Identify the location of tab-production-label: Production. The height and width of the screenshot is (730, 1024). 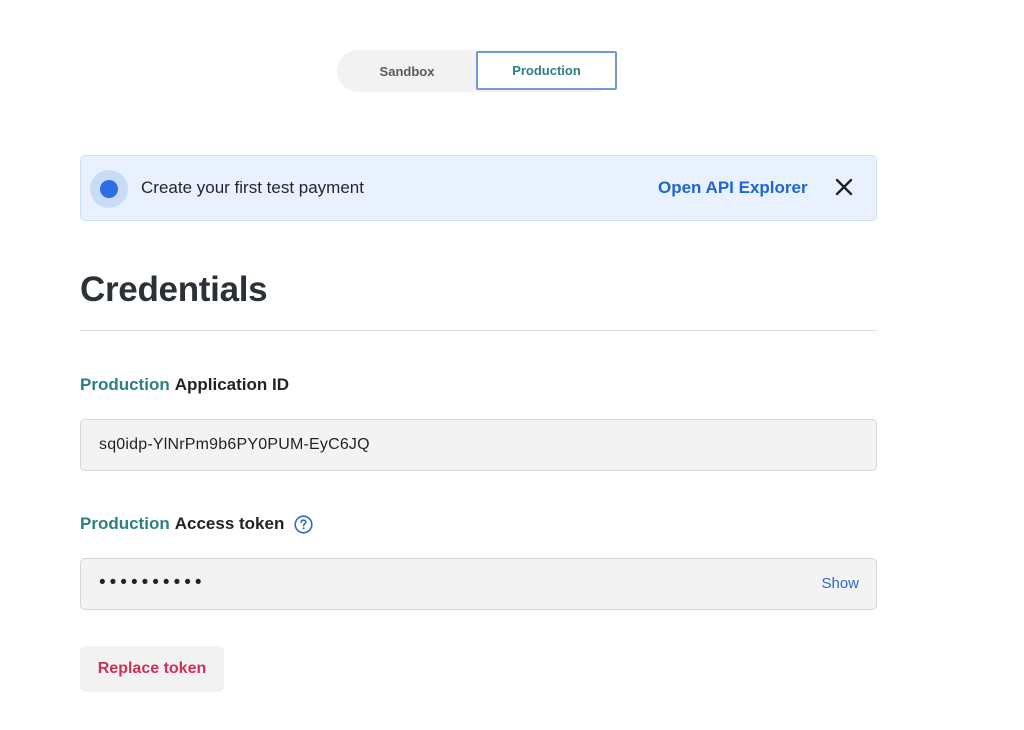
(546, 70).